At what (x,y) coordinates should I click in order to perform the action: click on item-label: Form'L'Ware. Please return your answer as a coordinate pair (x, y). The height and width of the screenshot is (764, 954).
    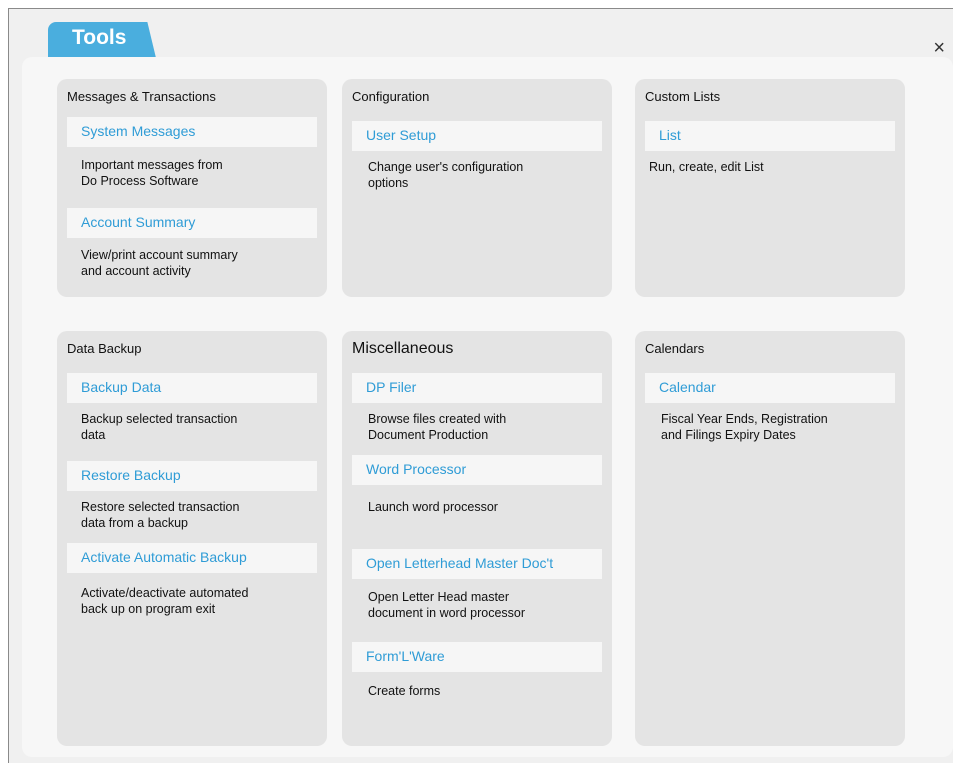
    Looking at the image, I should click on (405, 656).